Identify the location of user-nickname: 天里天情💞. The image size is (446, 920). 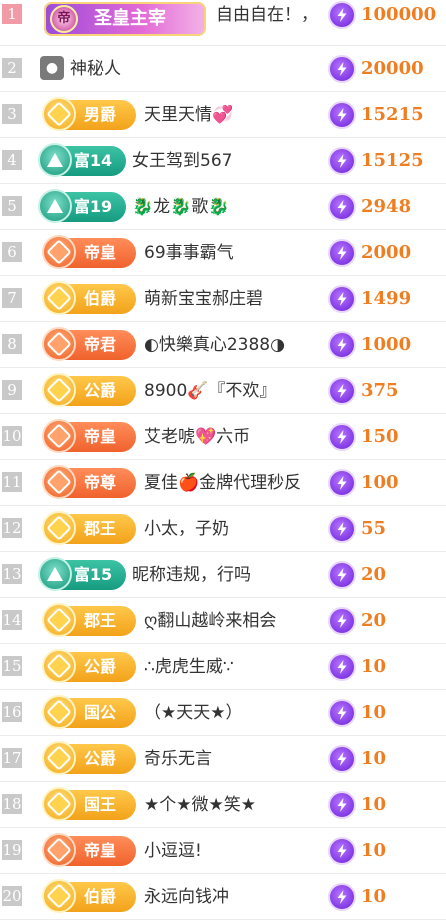
(188, 115).